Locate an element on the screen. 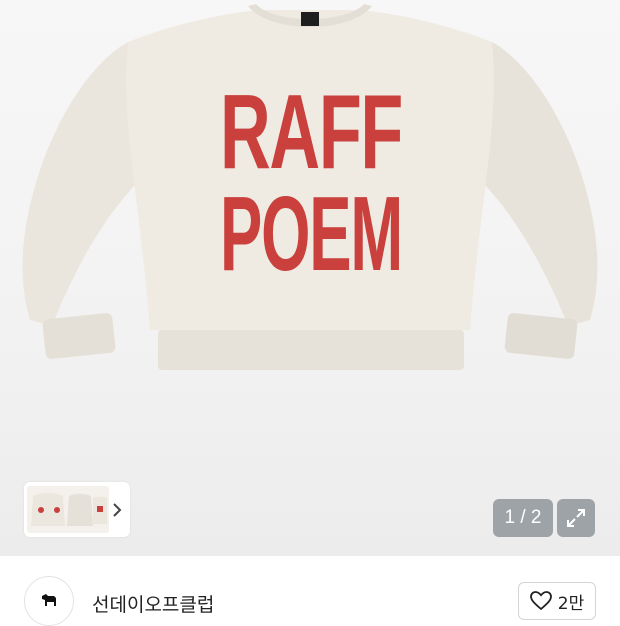 Image resolution: width=620 pixels, height=626 pixels. expand-arrows-icon is located at coordinates (576, 518).